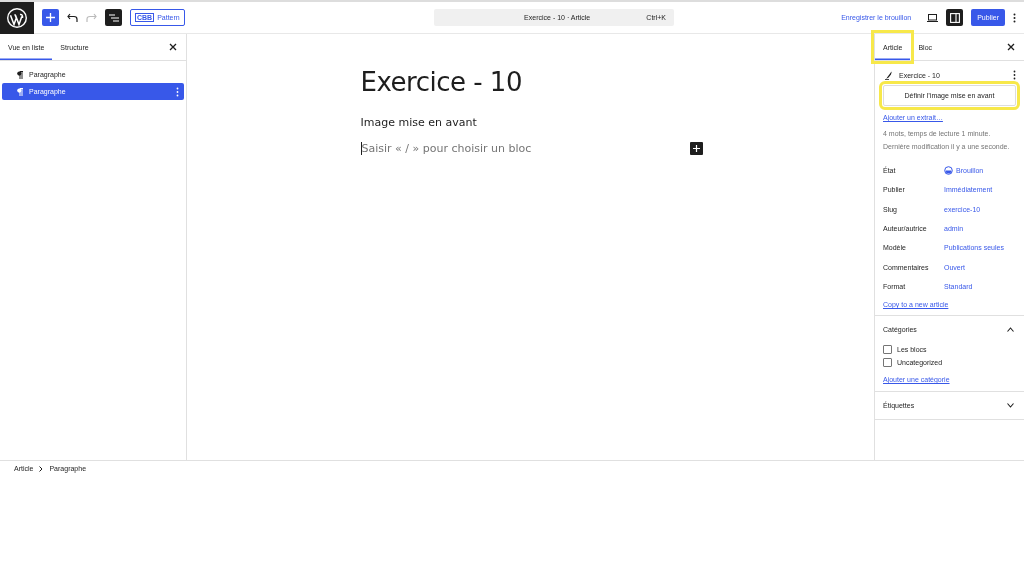  I want to click on document-overview-button, so click(113, 17).